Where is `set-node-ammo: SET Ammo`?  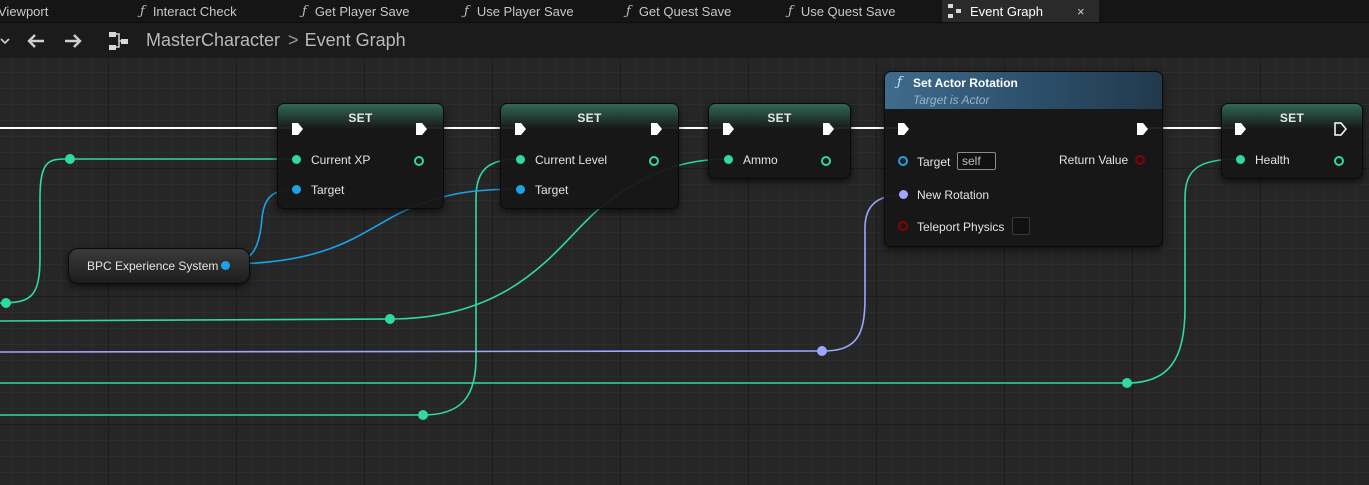 set-node-ammo: SET Ammo is located at coordinates (779, 141).